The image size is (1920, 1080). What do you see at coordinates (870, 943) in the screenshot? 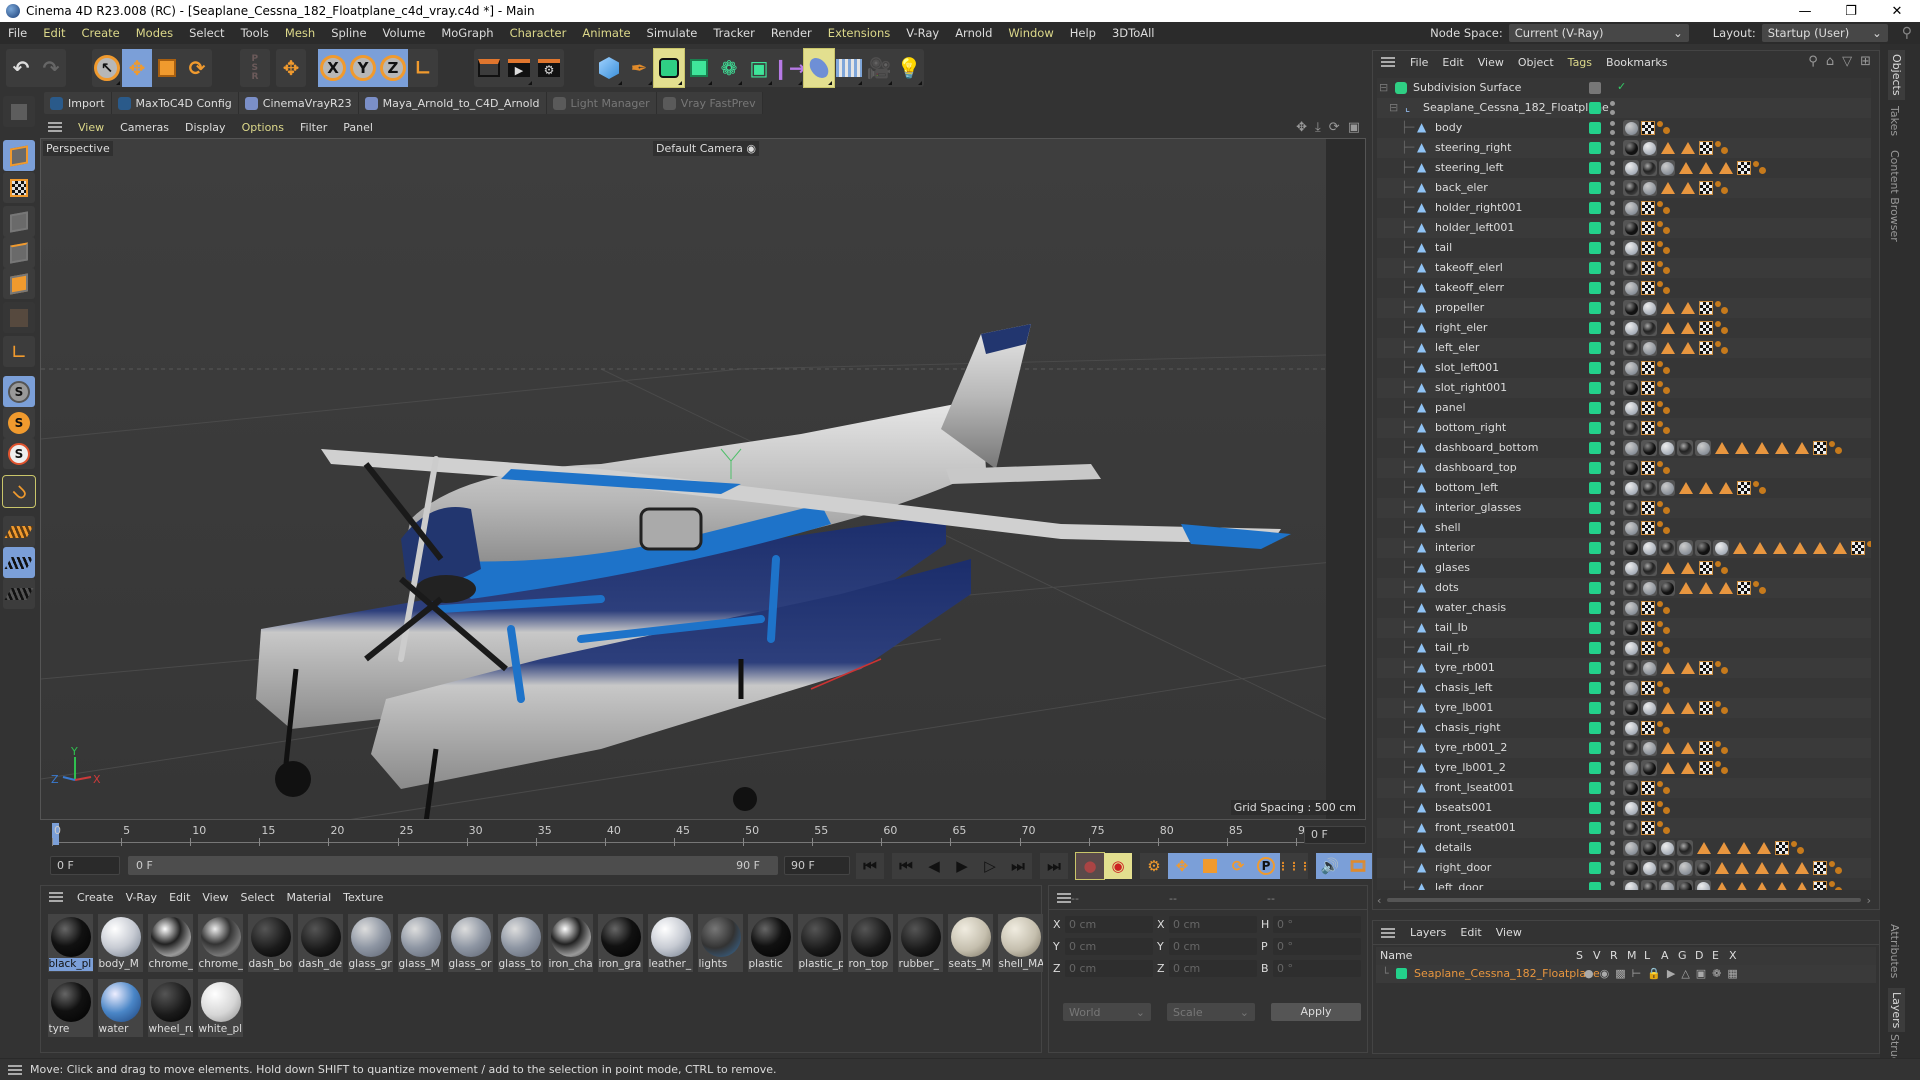
I see `material-swatch: ron_top` at bounding box center [870, 943].